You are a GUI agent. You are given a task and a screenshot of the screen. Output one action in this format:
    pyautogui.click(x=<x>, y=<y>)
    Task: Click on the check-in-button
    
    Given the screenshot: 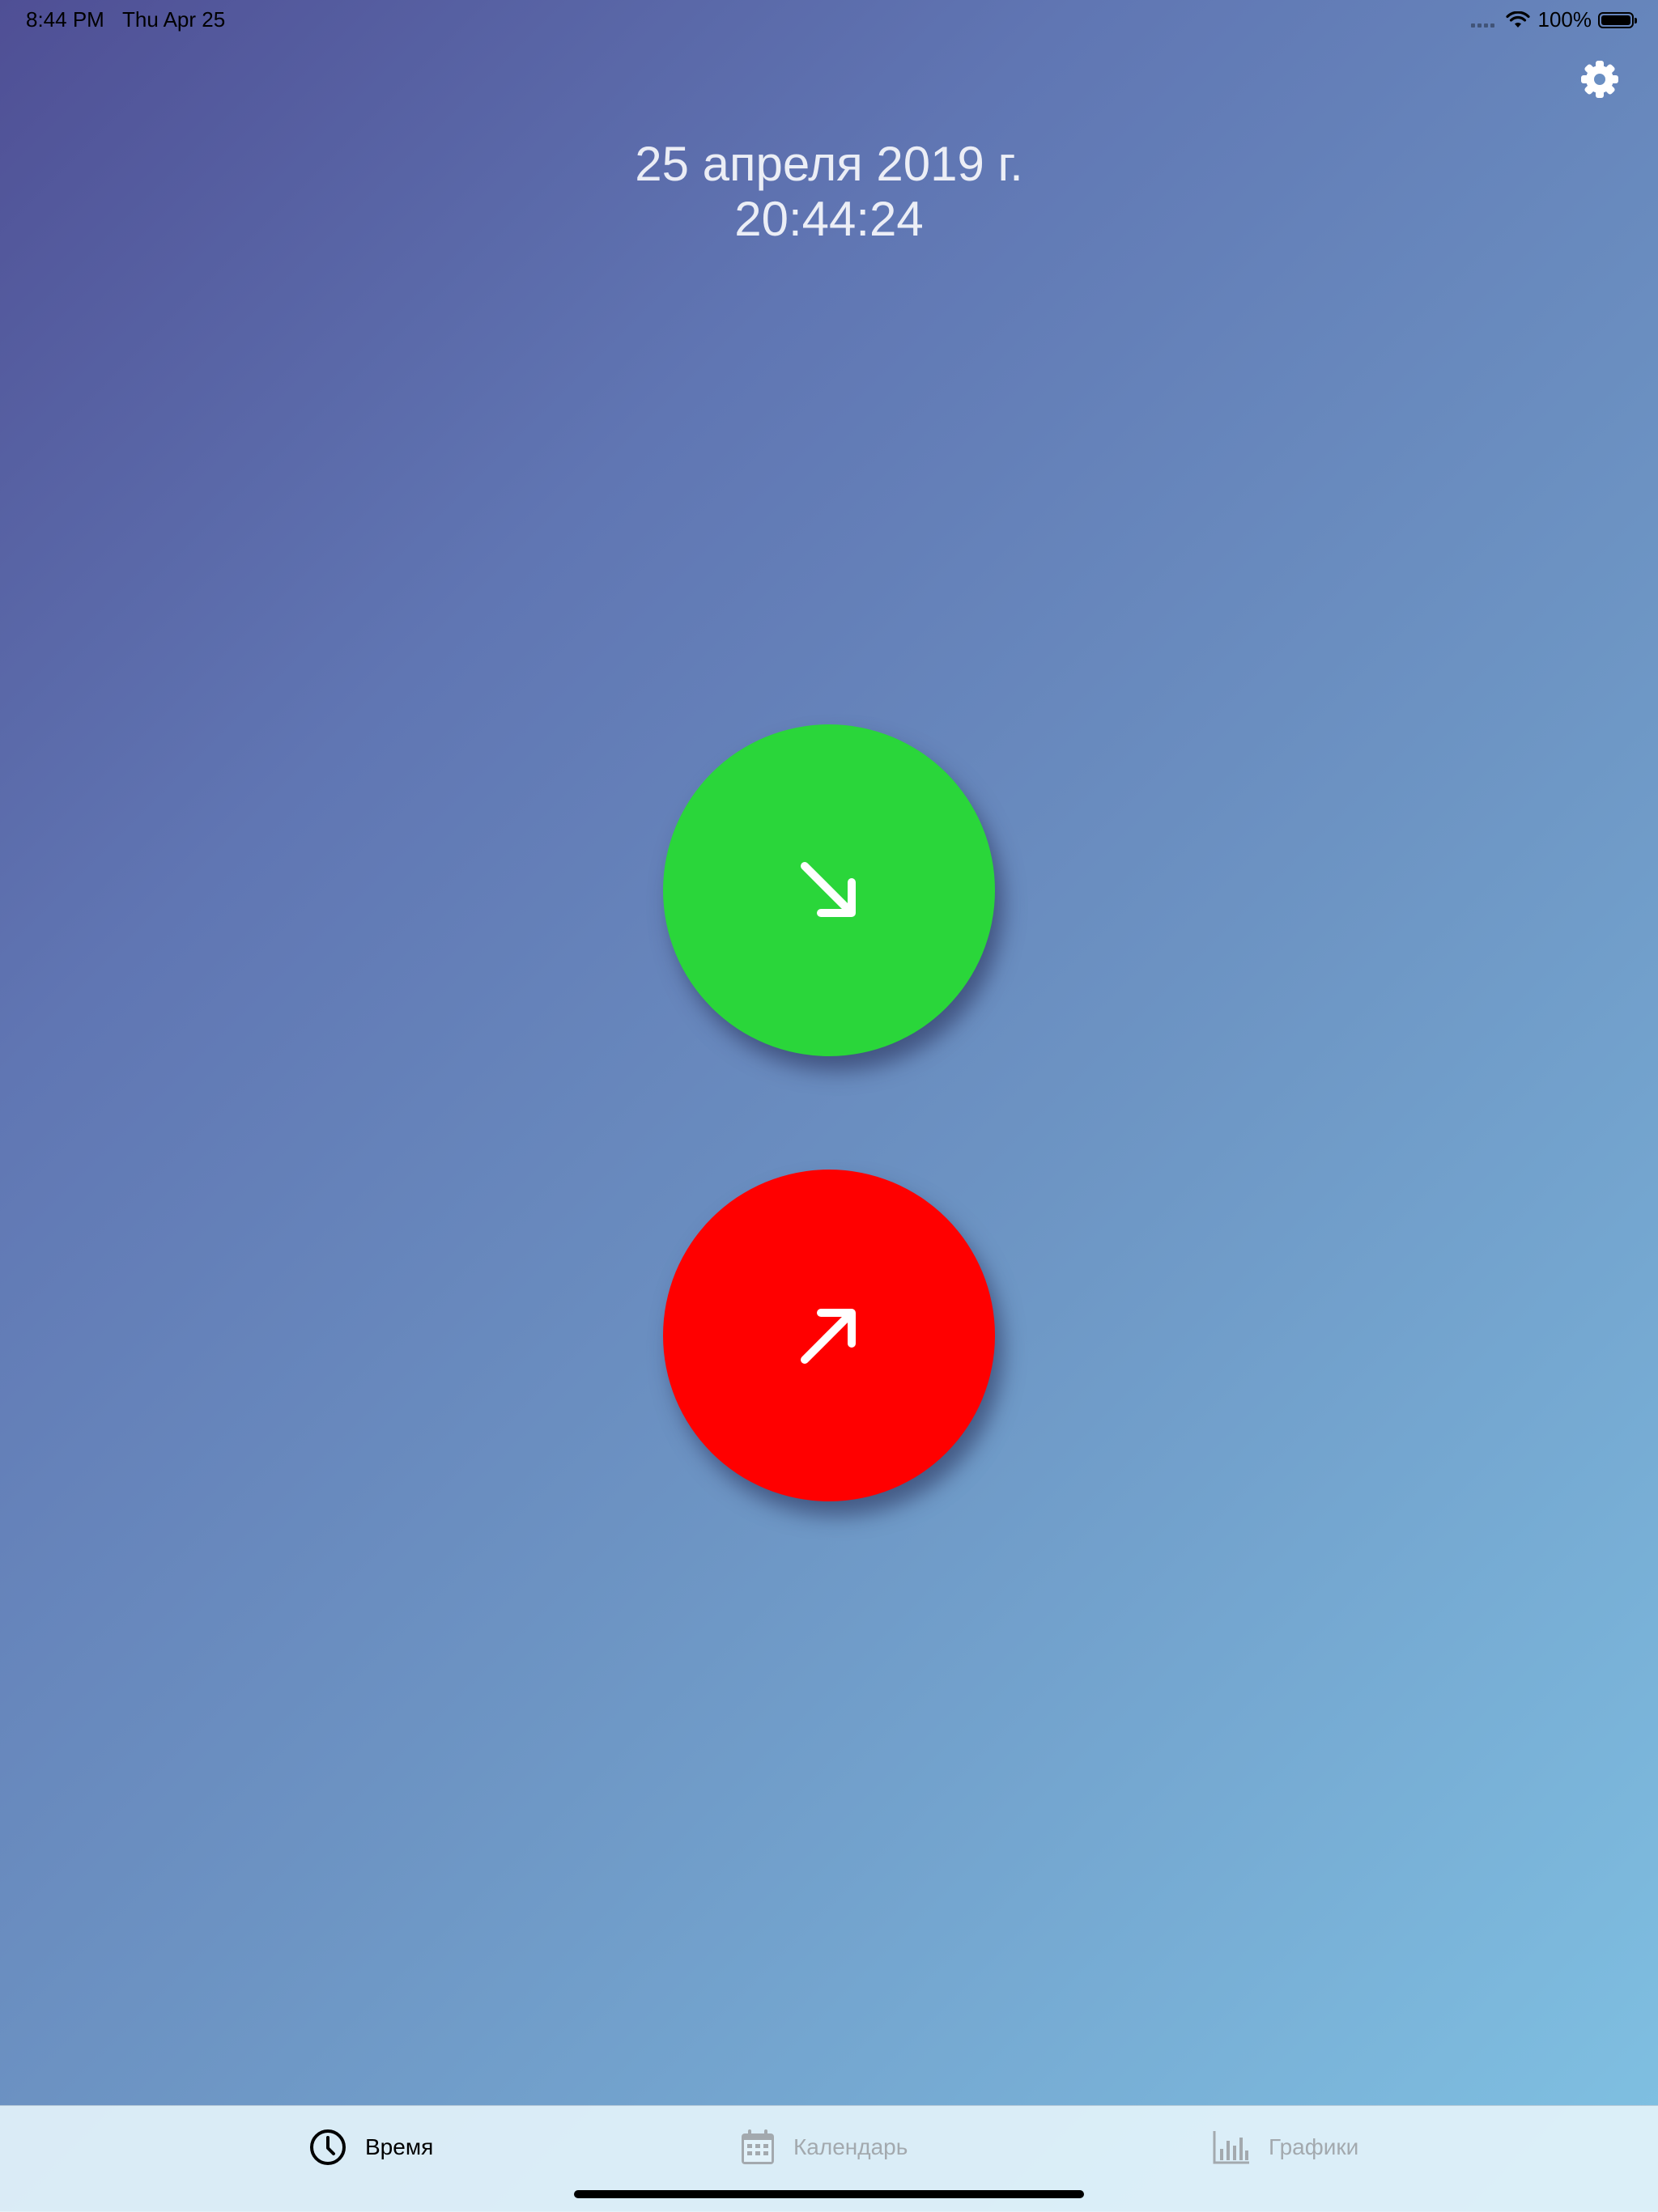 What is the action you would take?
    pyautogui.click(x=829, y=890)
    